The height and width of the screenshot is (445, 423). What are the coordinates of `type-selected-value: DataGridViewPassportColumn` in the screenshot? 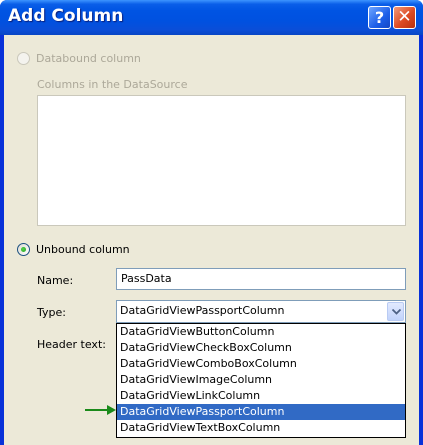 It's located at (202, 310).